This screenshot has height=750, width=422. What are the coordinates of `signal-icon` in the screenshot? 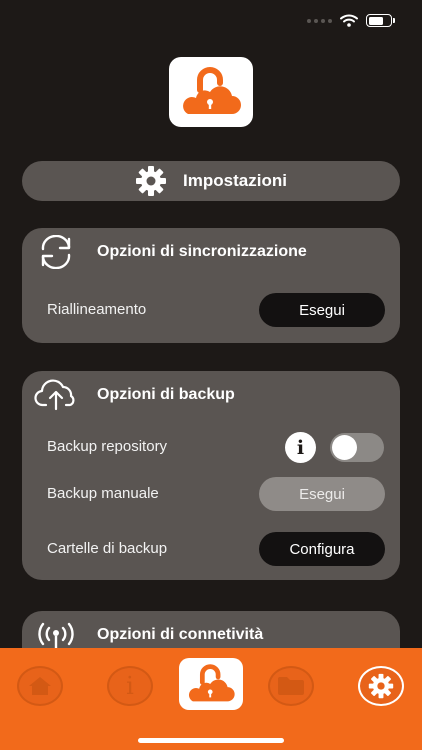 It's located at (319, 20).